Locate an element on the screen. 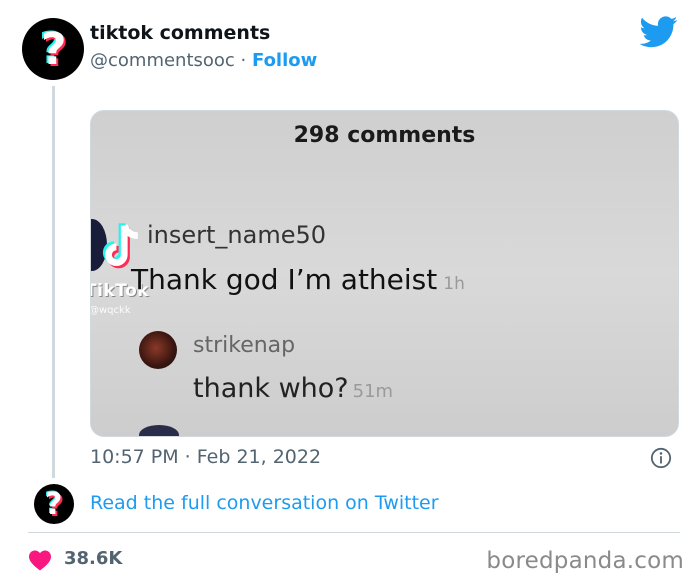 The height and width of the screenshot is (587, 700). comment-time: 1h is located at coordinates (454, 284).